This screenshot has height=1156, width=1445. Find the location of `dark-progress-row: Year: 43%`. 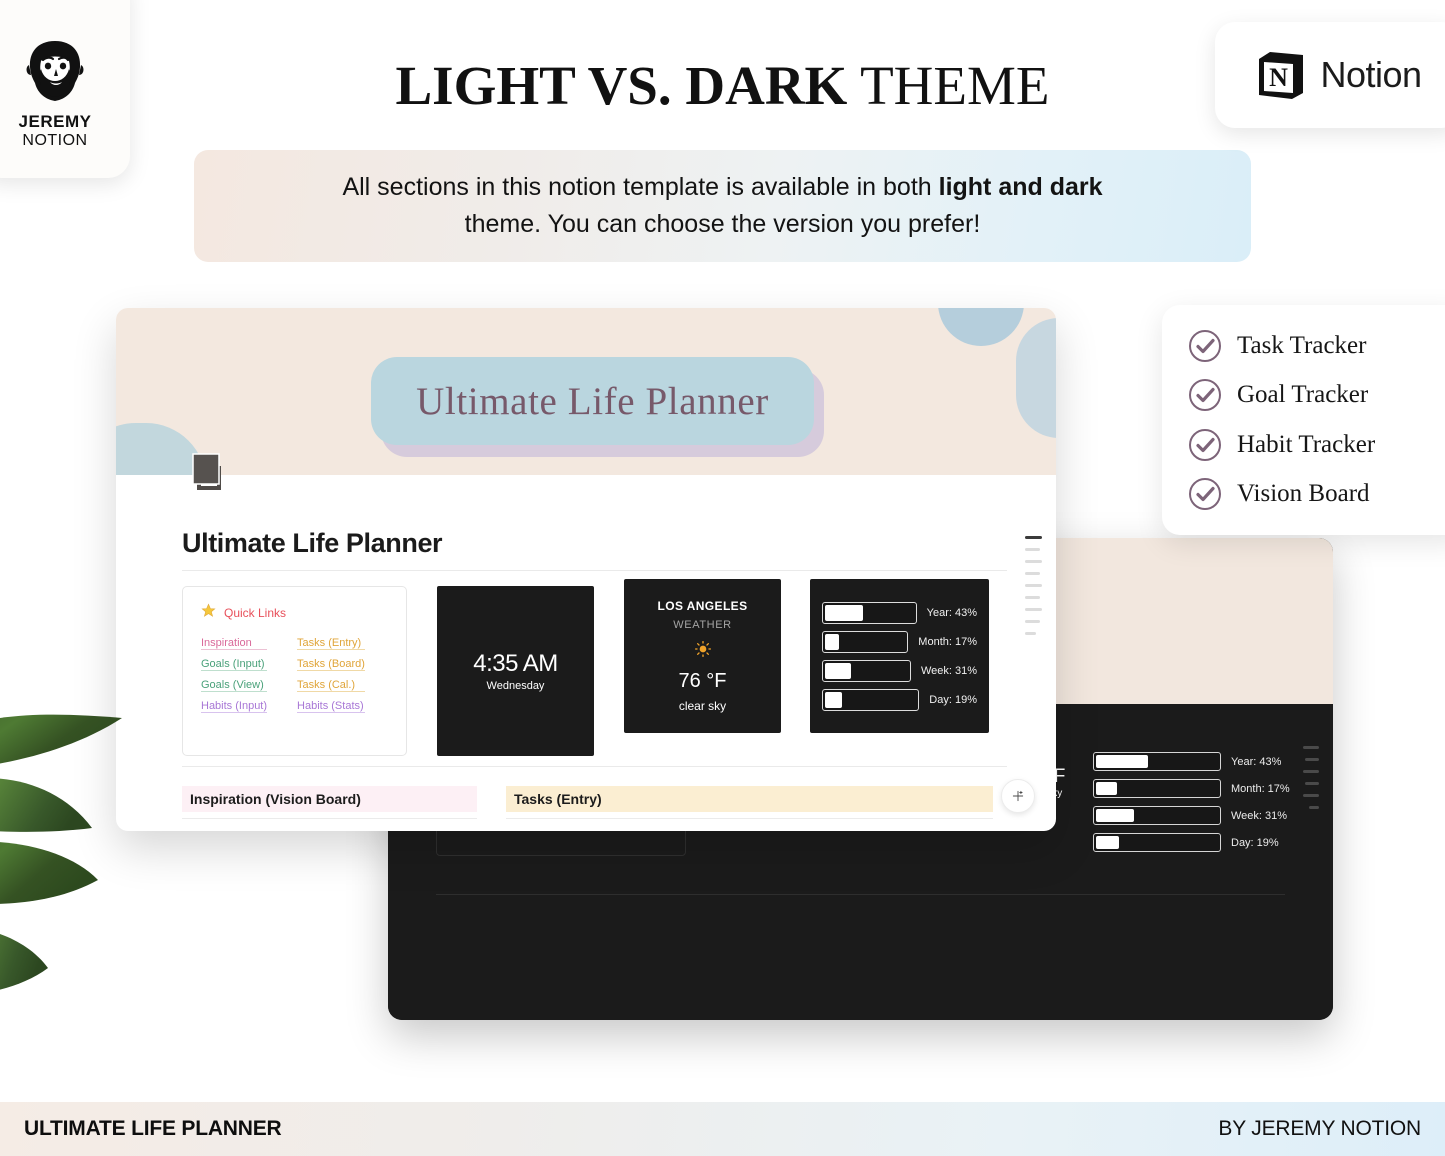

dark-progress-row: Year: 43% is located at coordinates (1200, 761).